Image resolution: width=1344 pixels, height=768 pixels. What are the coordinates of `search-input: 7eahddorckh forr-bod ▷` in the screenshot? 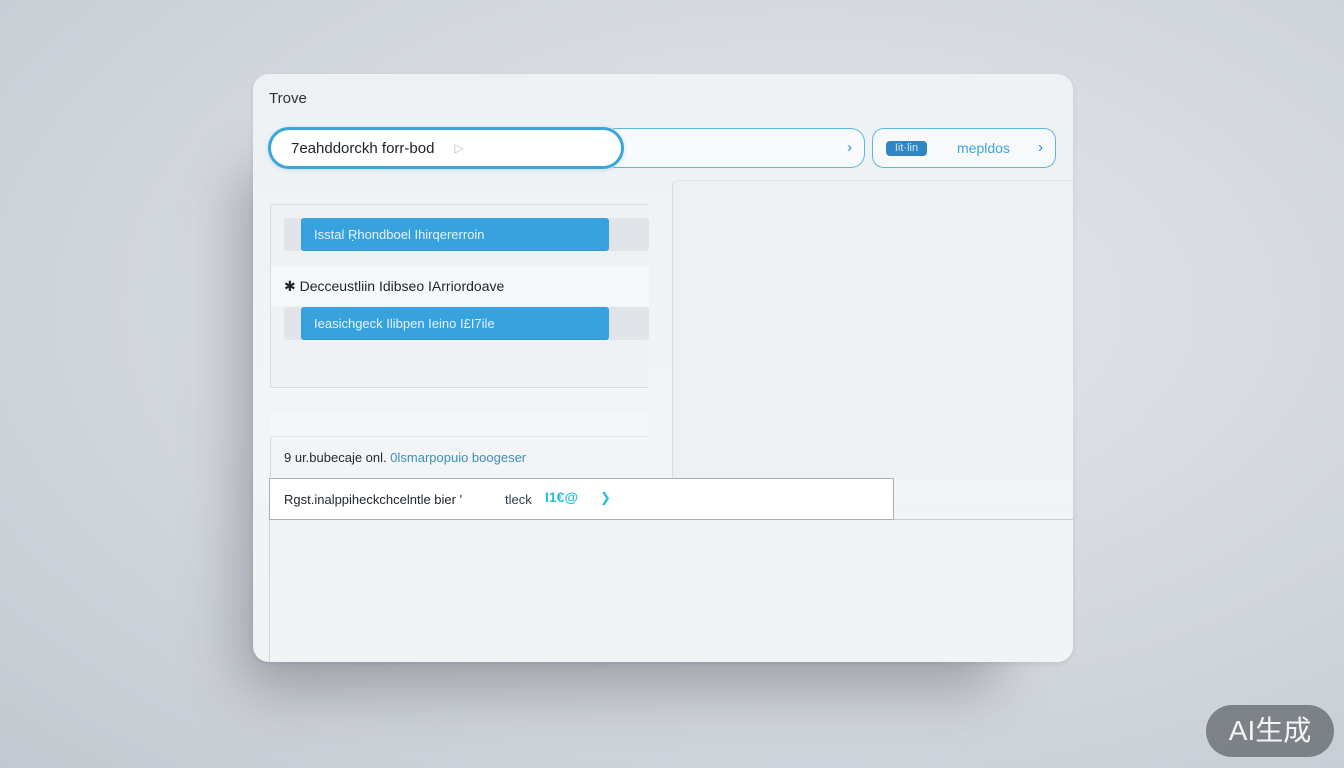 It's located at (446, 148).